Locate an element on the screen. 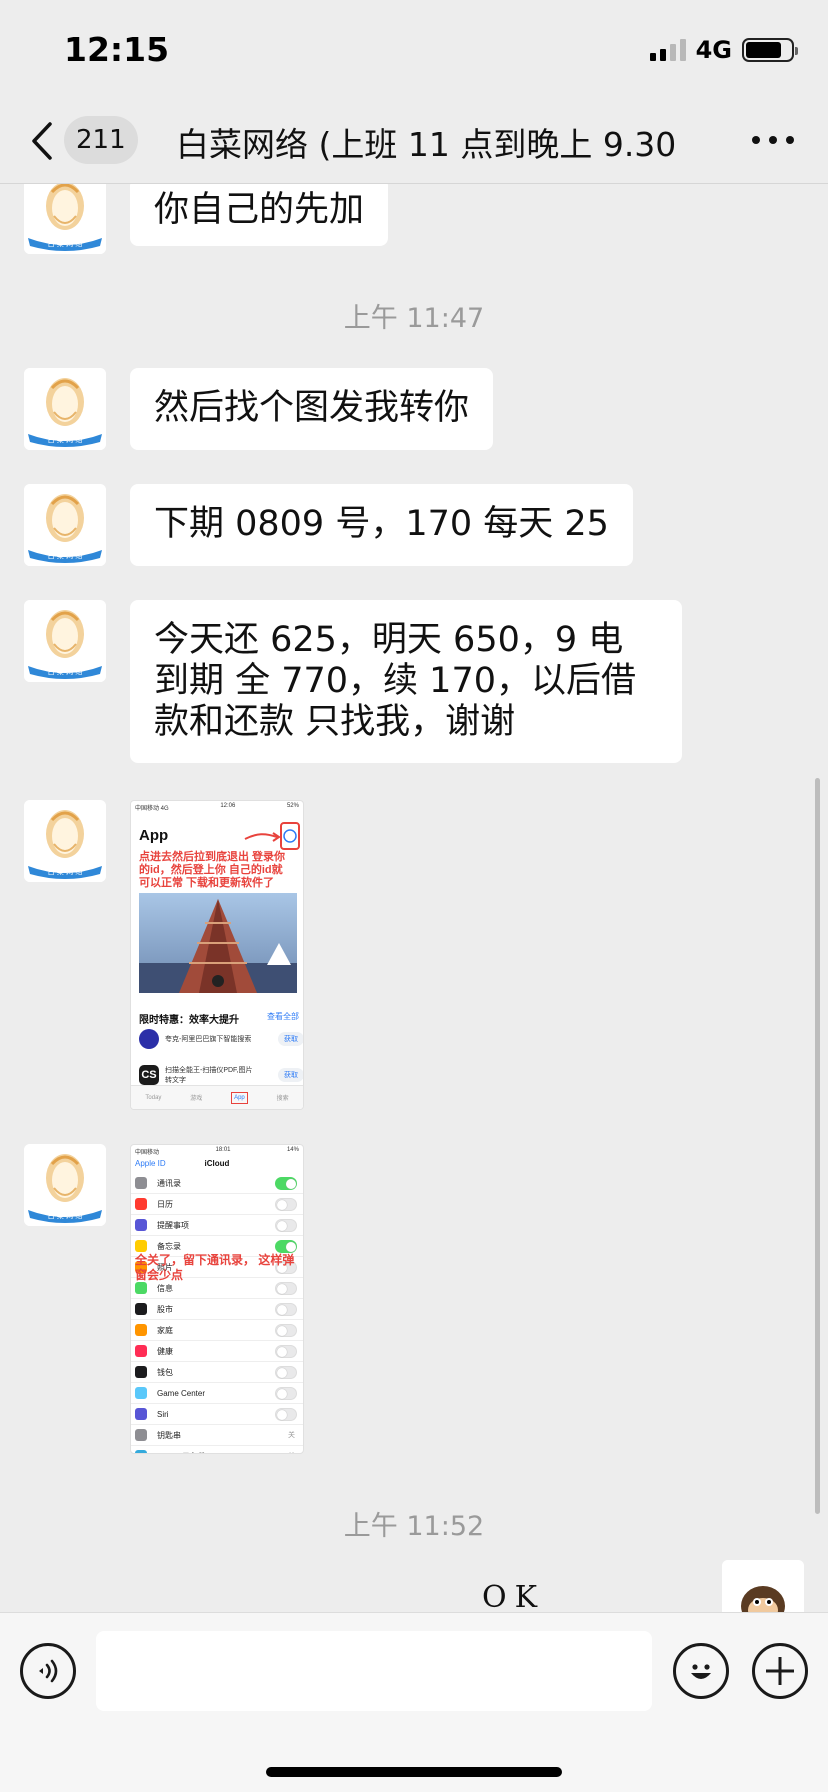 Image resolution: width=828 pixels, height=1792 pixels. status-time: 12:15 is located at coordinates (117, 49).